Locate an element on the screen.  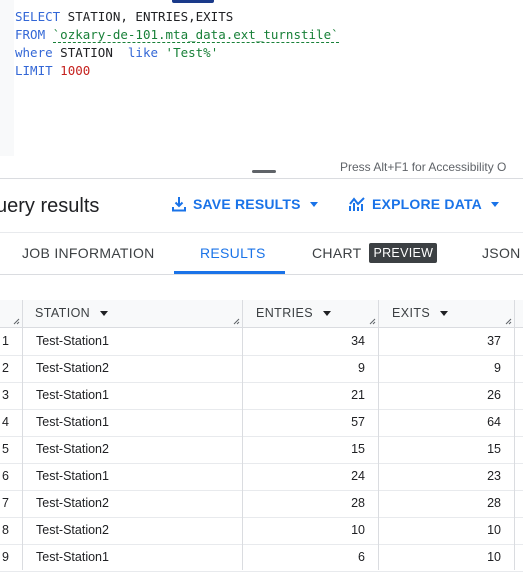
entries-cell: 9 is located at coordinates (361, 368).